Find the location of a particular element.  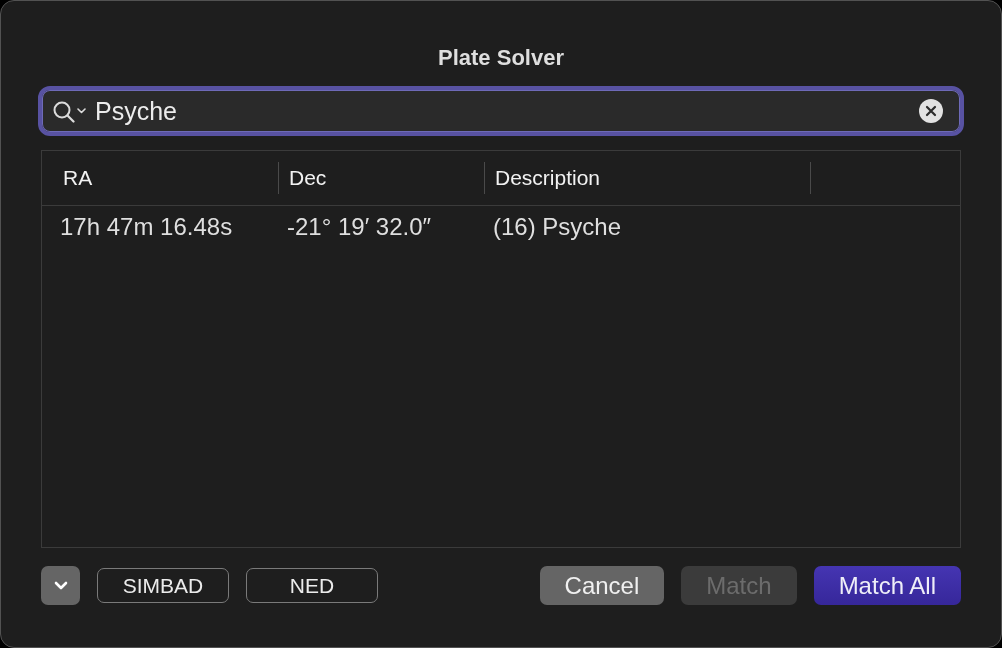

action-button: Match All is located at coordinates (887, 585).